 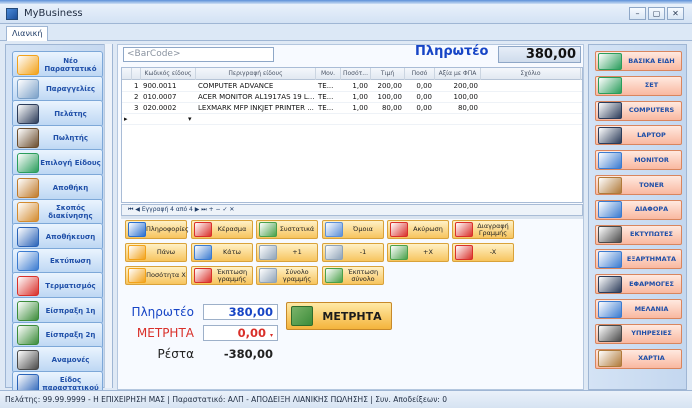 I want to click on maximize-button: ▢, so click(x=656, y=13).